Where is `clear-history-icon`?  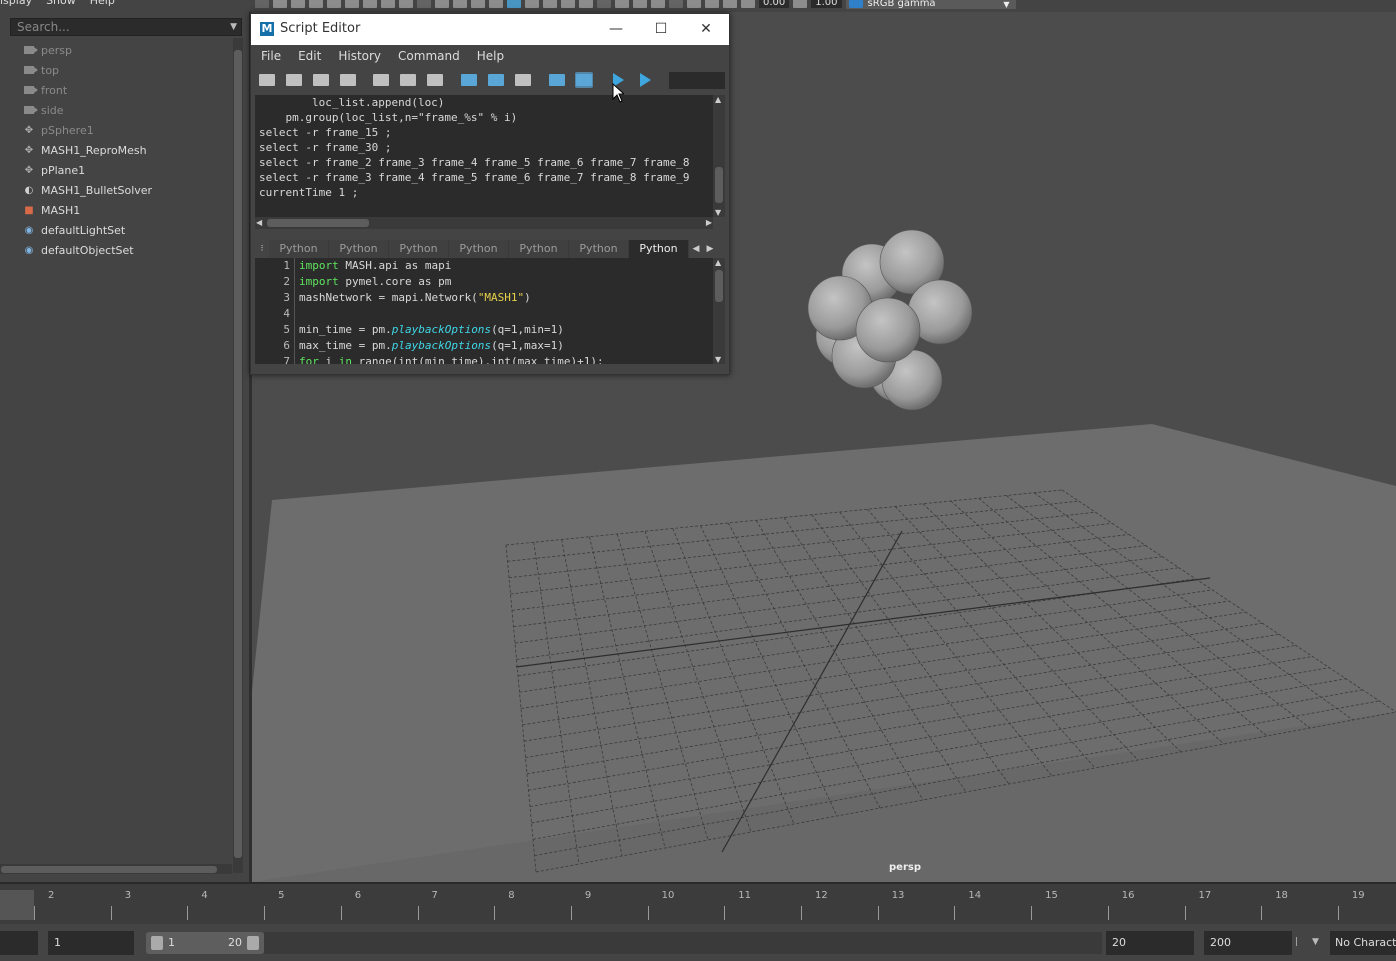 clear-history-icon is located at coordinates (381, 80).